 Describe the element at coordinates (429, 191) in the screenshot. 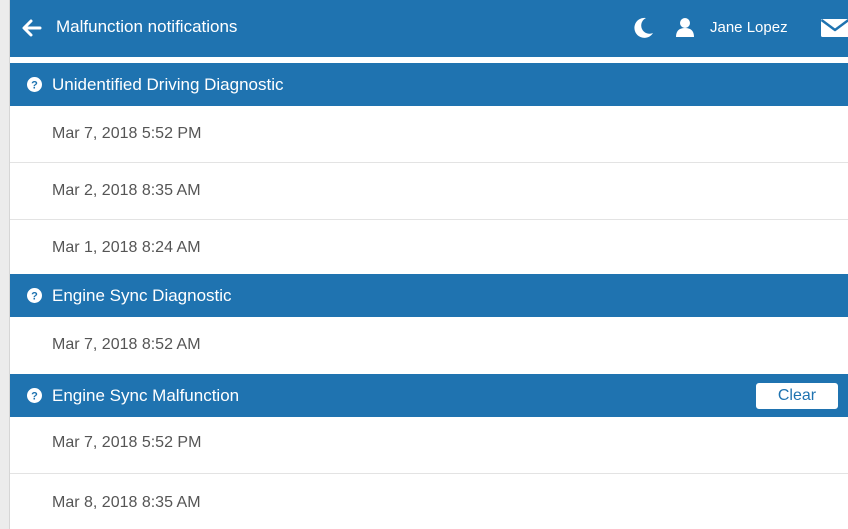

I see `list-item: Mar 2, 2018 8:35 AM` at that location.